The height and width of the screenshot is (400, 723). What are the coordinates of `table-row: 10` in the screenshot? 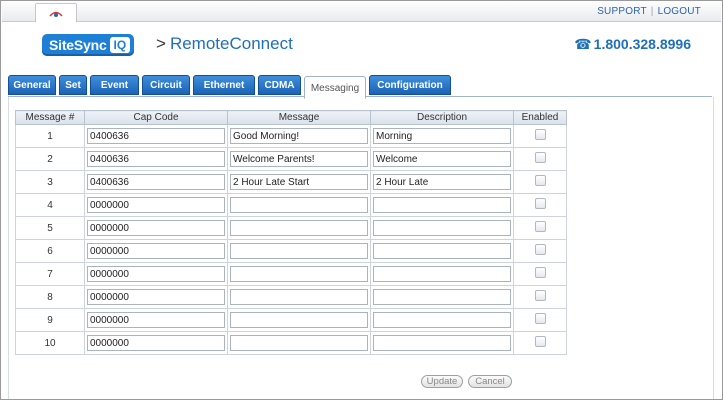 It's located at (291, 343).